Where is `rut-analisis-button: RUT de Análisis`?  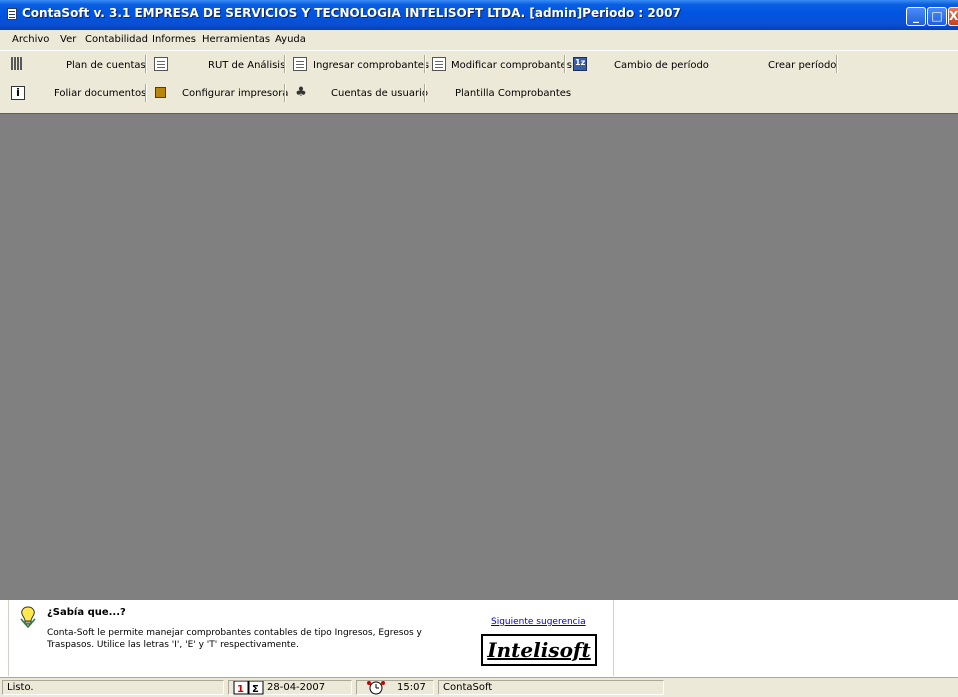 rut-analisis-button: RUT de Análisis is located at coordinates (246, 65).